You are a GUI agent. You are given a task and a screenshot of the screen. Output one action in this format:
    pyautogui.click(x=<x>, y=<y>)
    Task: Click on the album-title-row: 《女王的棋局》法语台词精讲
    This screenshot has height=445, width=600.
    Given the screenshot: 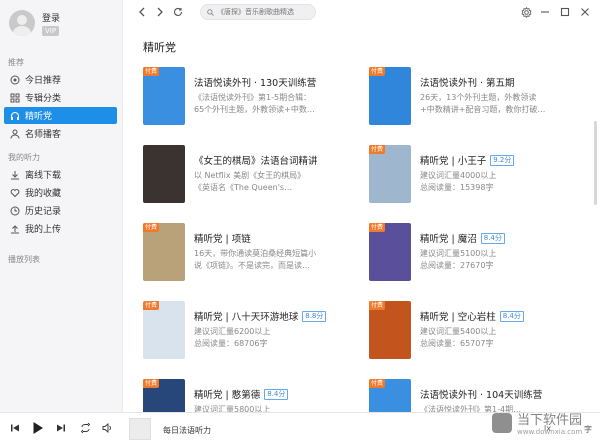 What is the action you would take?
    pyautogui.click(x=256, y=160)
    